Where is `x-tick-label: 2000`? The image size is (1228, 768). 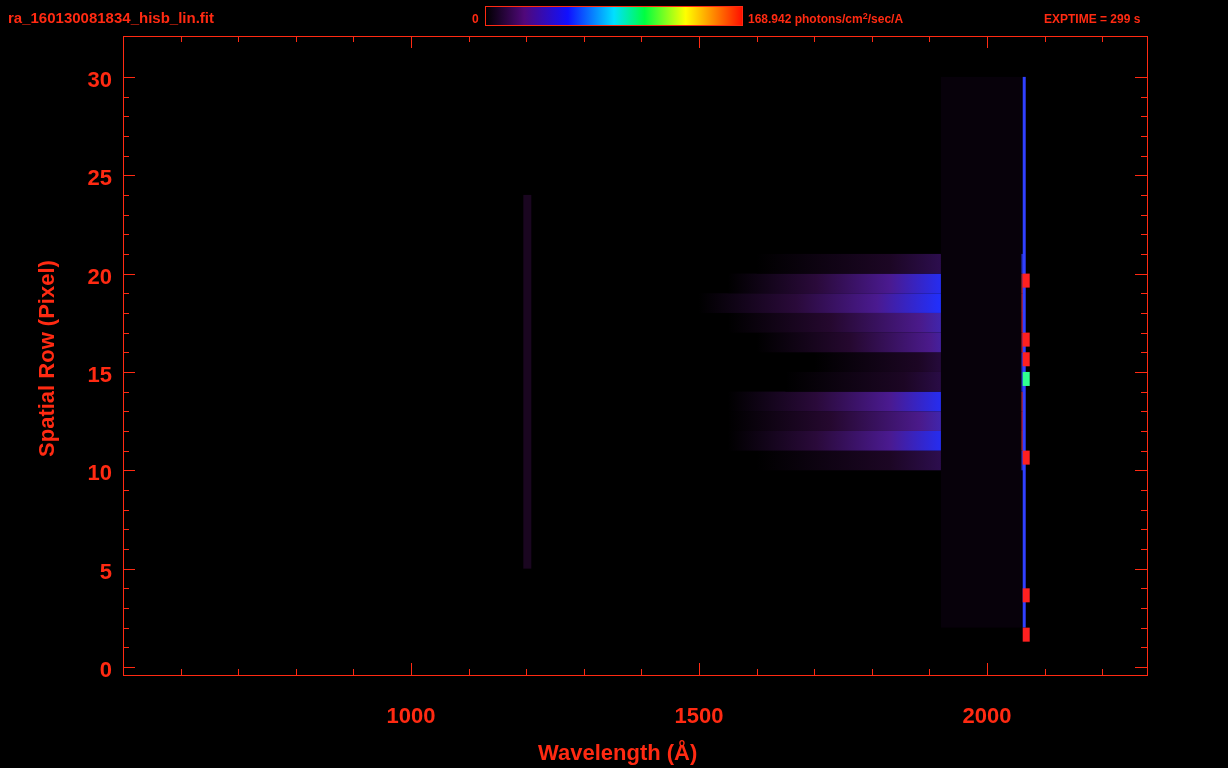 x-tick-label: 2000 is located at coordinates (987, 716).